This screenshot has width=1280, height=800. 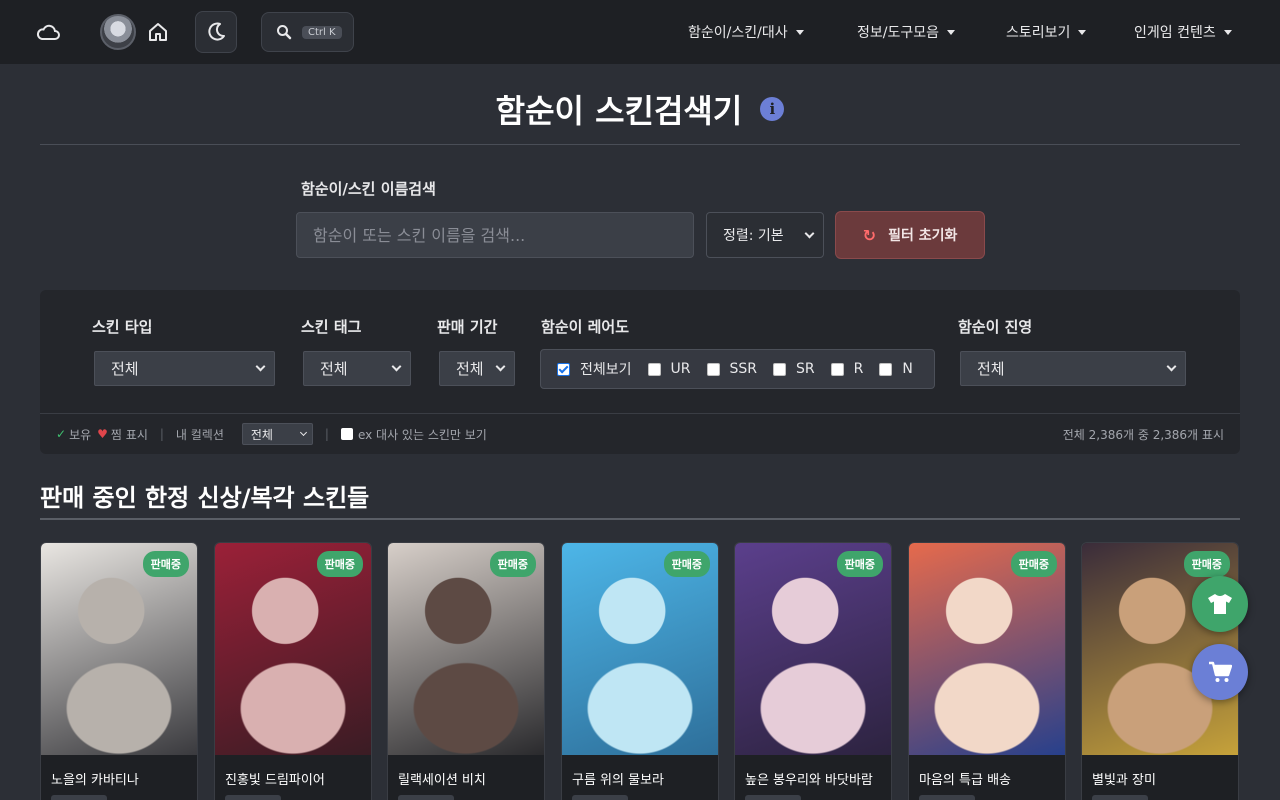 What do you see at coordinates (368, 189) in the screenshot?
I see `search-label: 함순이/스킨 이름검색` at bounding box center [368, 189].